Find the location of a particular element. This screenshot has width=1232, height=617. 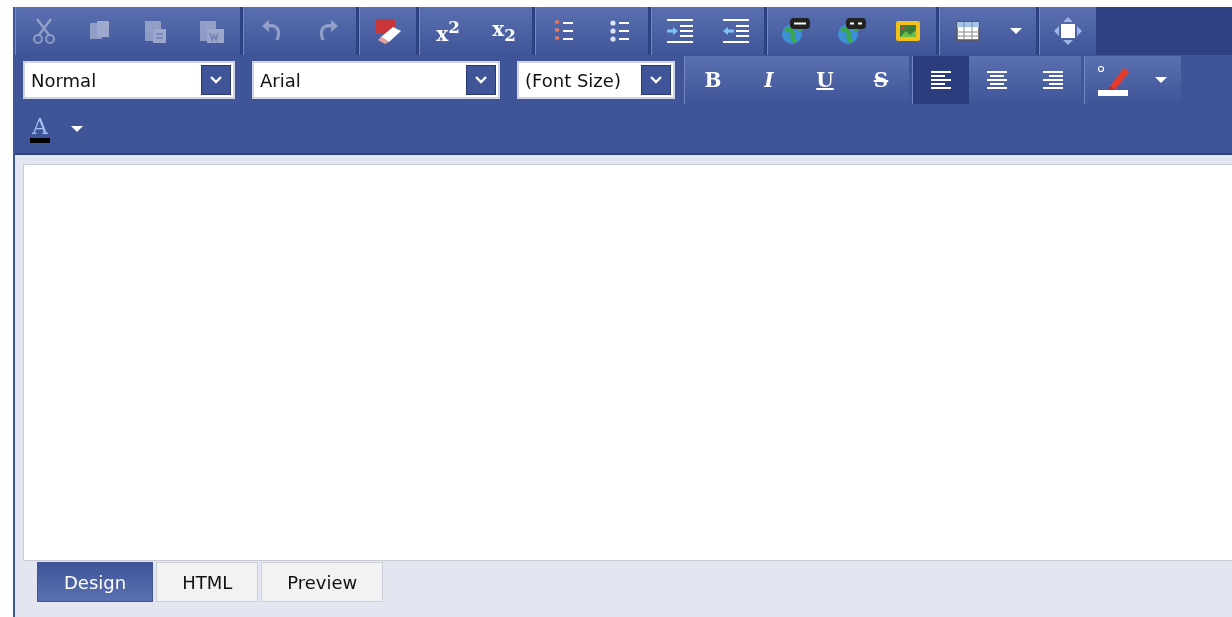

mode-tab: HTML is located at coordinates (207, 582).